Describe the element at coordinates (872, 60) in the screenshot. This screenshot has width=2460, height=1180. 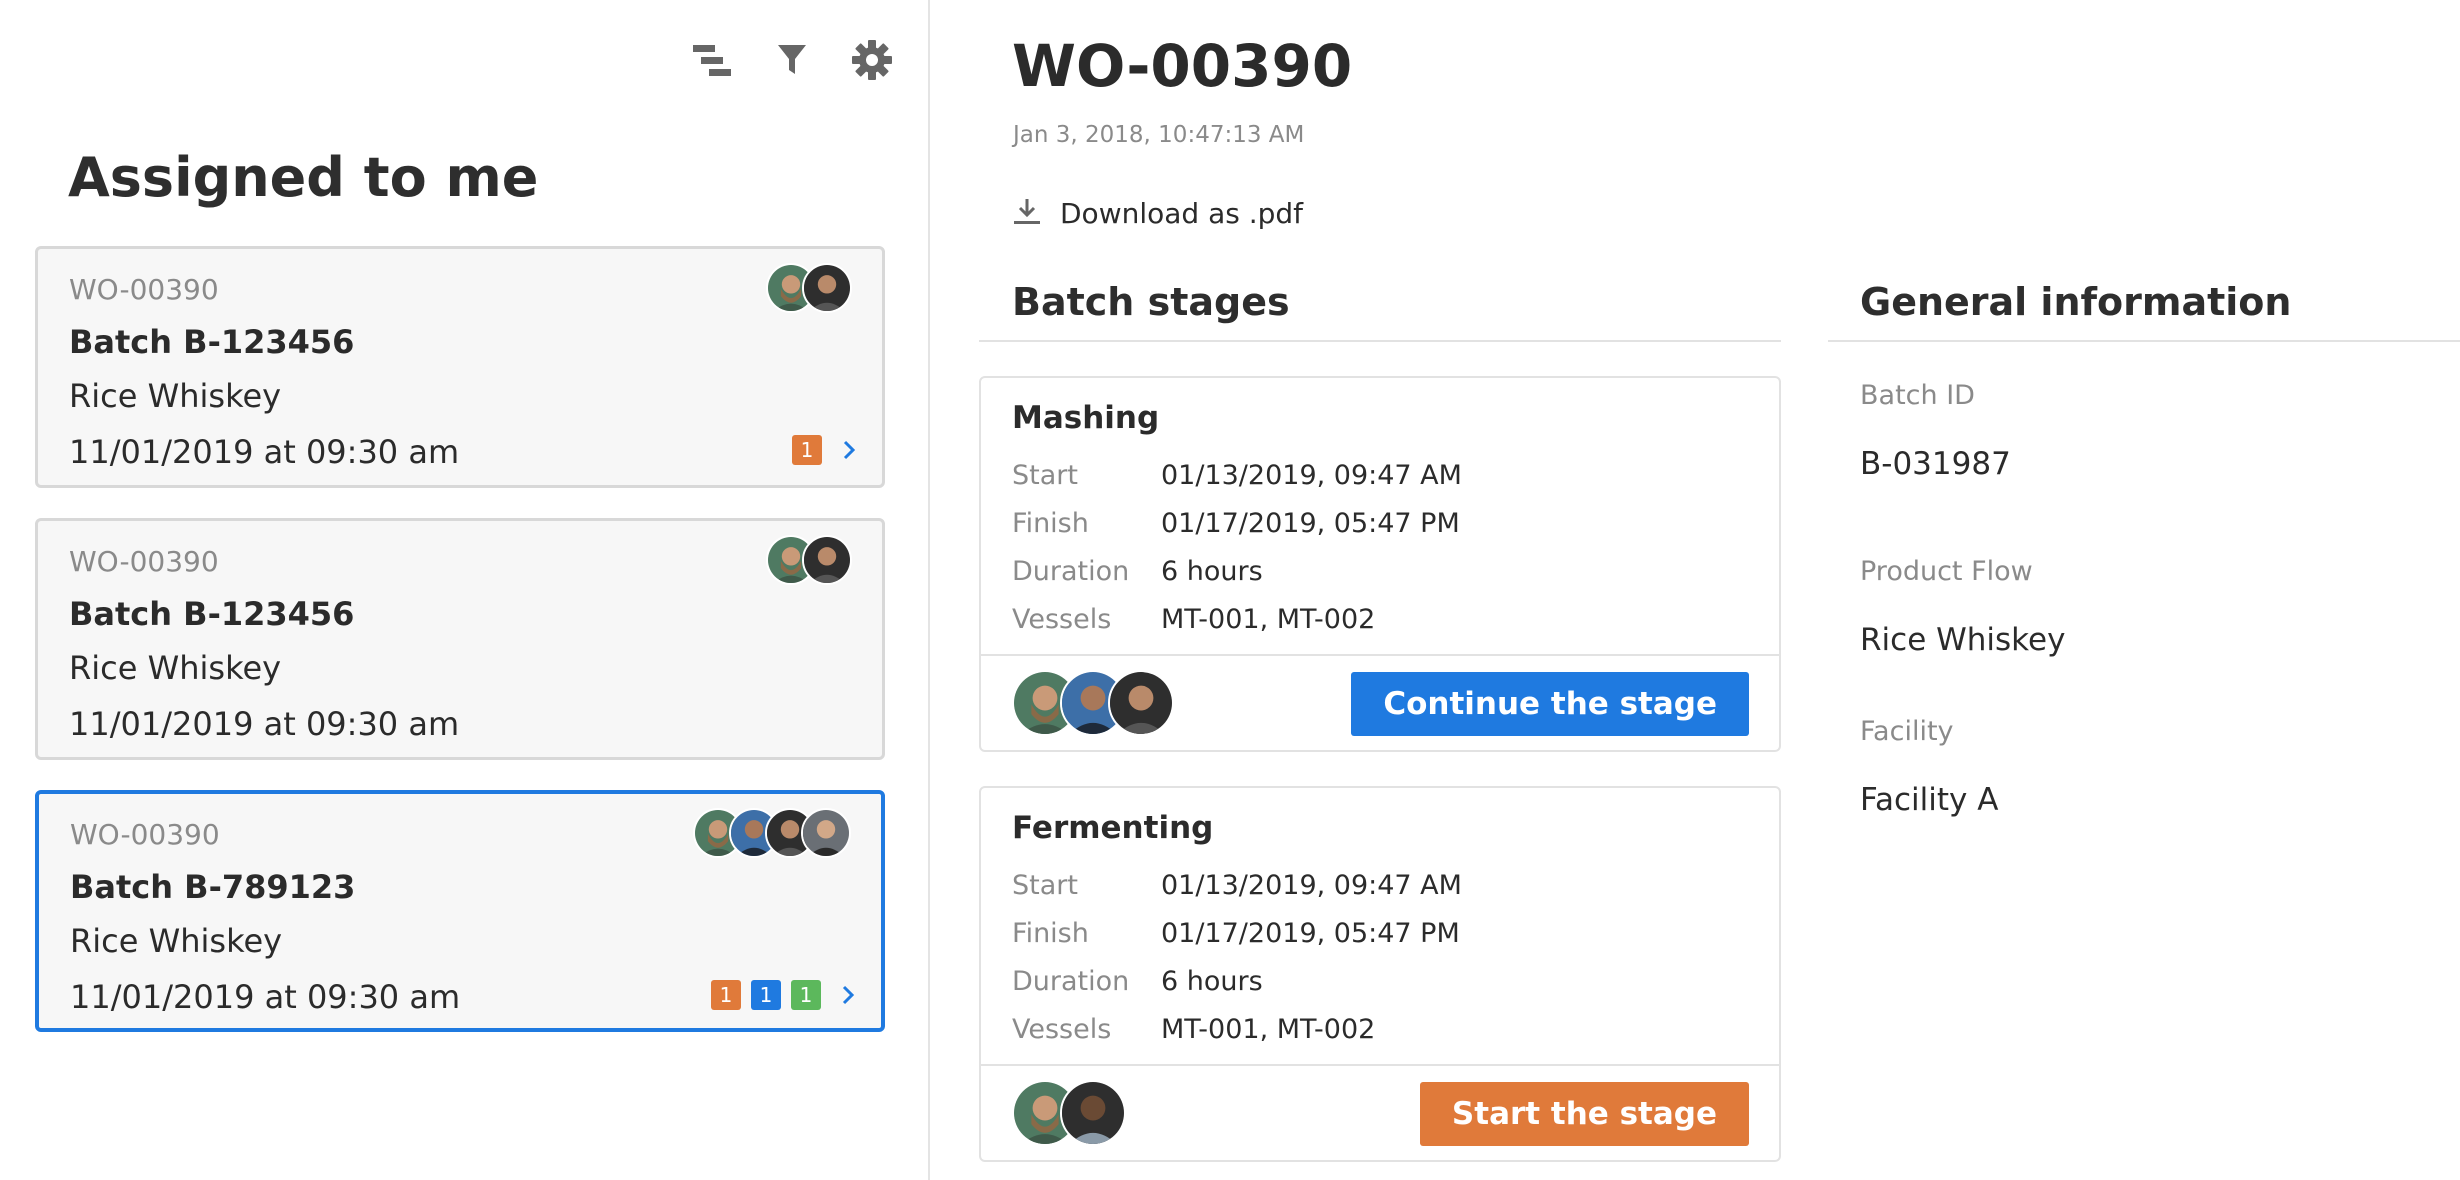
I see `gear-icon` at that location.